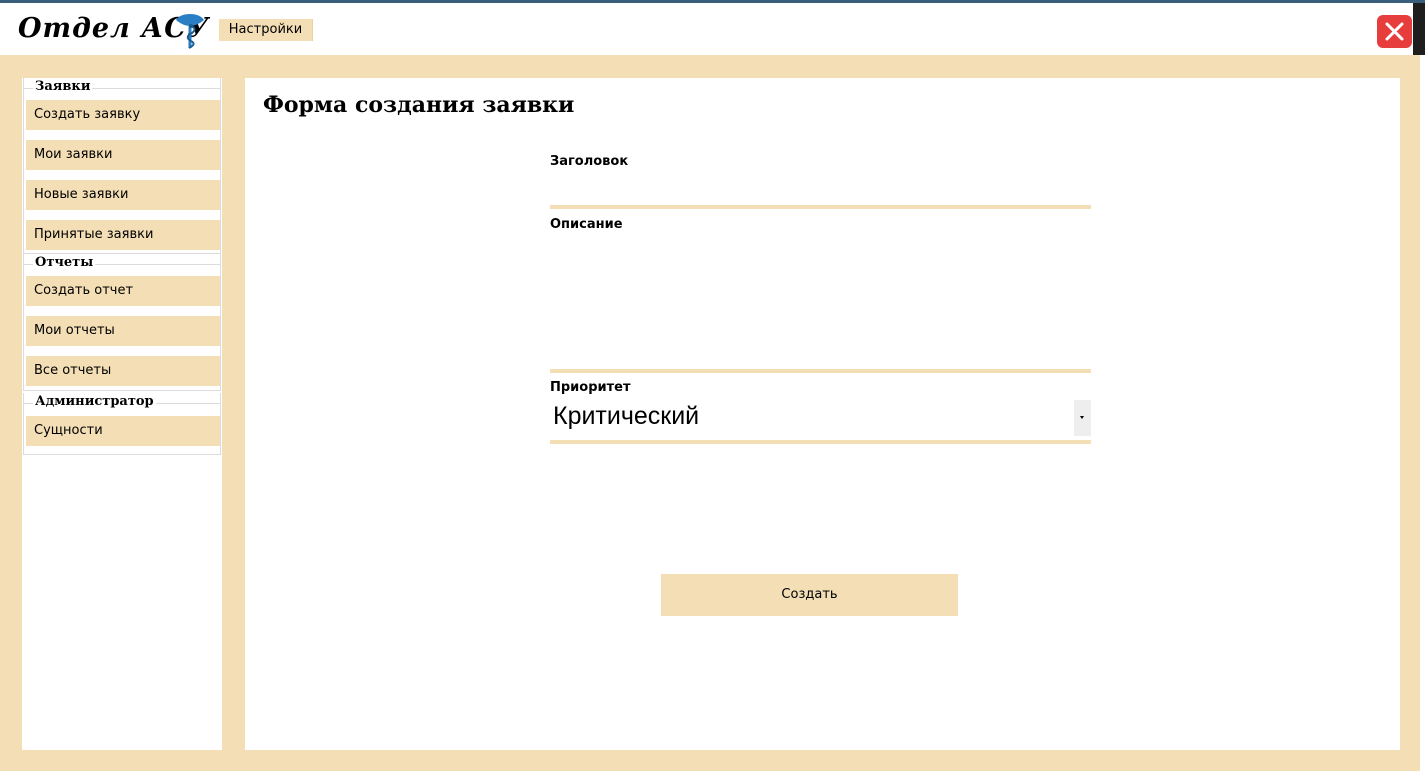  What do you see at coordinates (123, 195) in the screenshot?
I see `sidebar-item-new-requests: Новые заявки` at bounding box center [123, 195].